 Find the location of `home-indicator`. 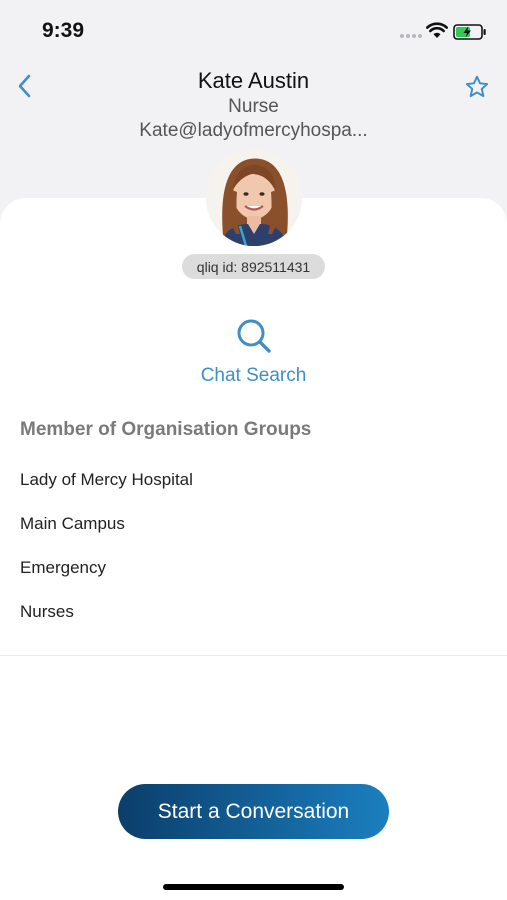

home-indicator is located at coordinates (253, 887).